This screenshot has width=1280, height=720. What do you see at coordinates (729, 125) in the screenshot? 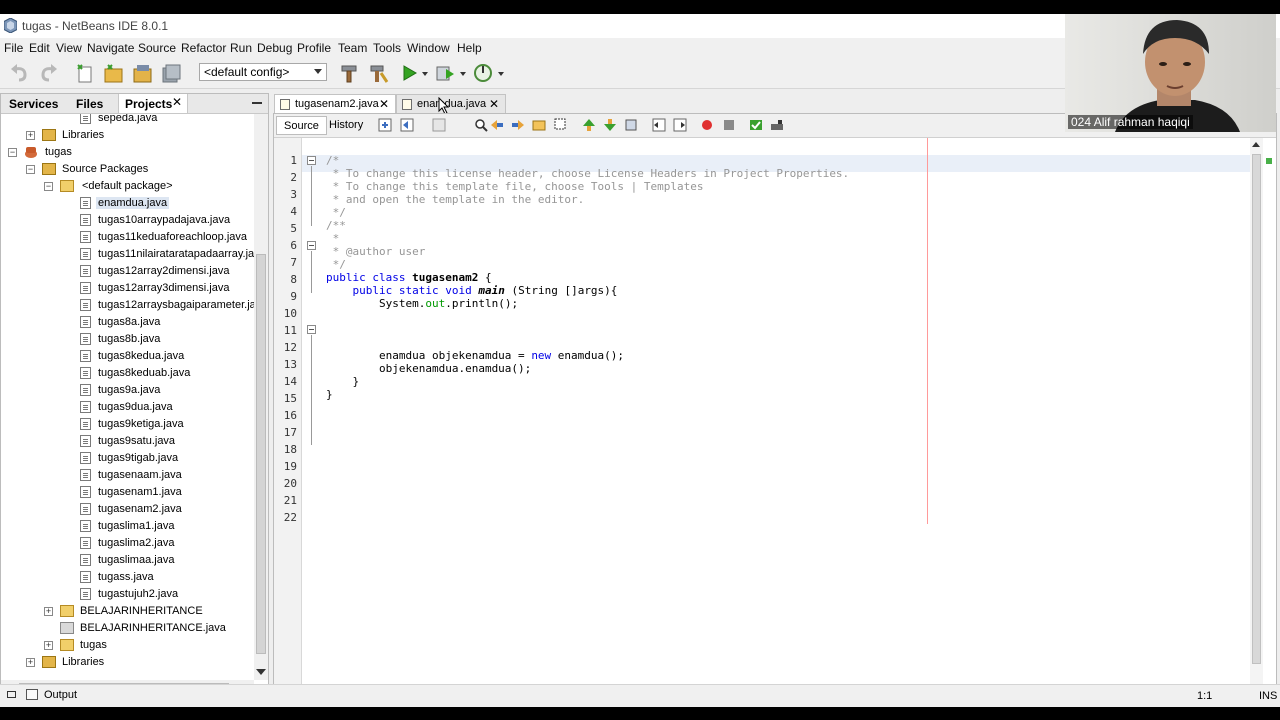
I see `stop-macro-icon` at bounding box center [729, 125].